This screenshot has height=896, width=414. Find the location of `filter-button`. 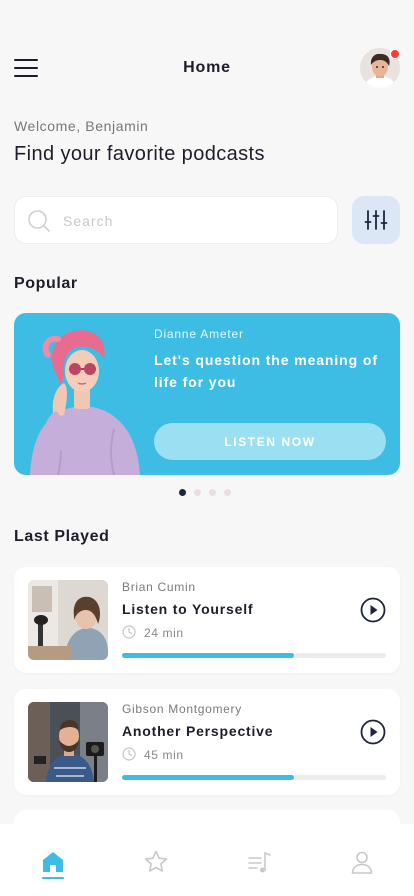

filter-button is located at coordinates (376, 220).